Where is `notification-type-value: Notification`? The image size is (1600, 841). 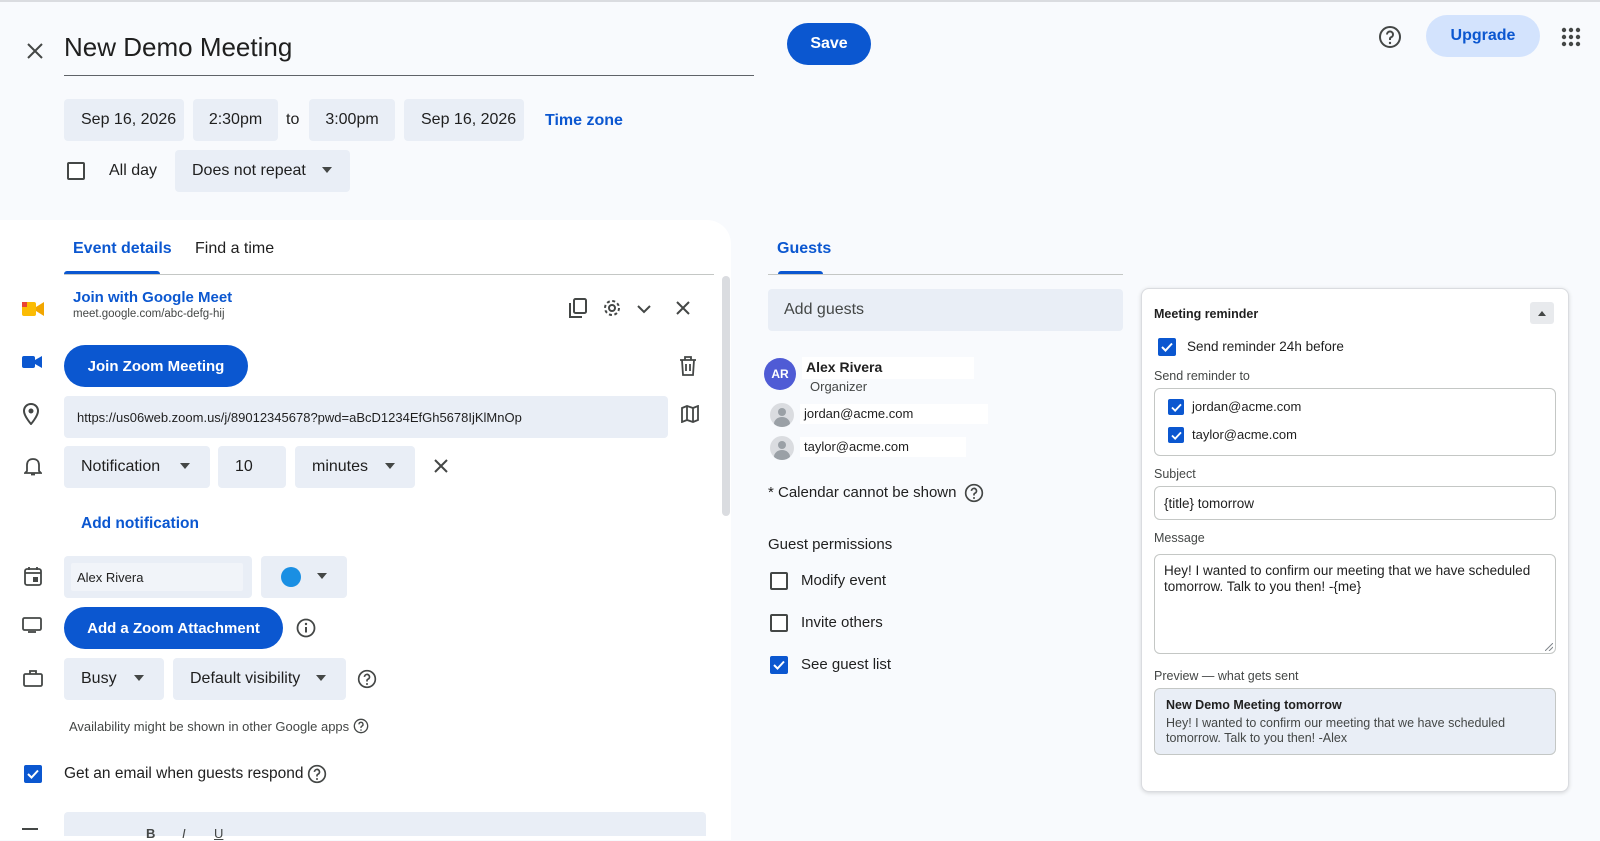 notification-type-value: Notification is located at coordinates (121, 466).